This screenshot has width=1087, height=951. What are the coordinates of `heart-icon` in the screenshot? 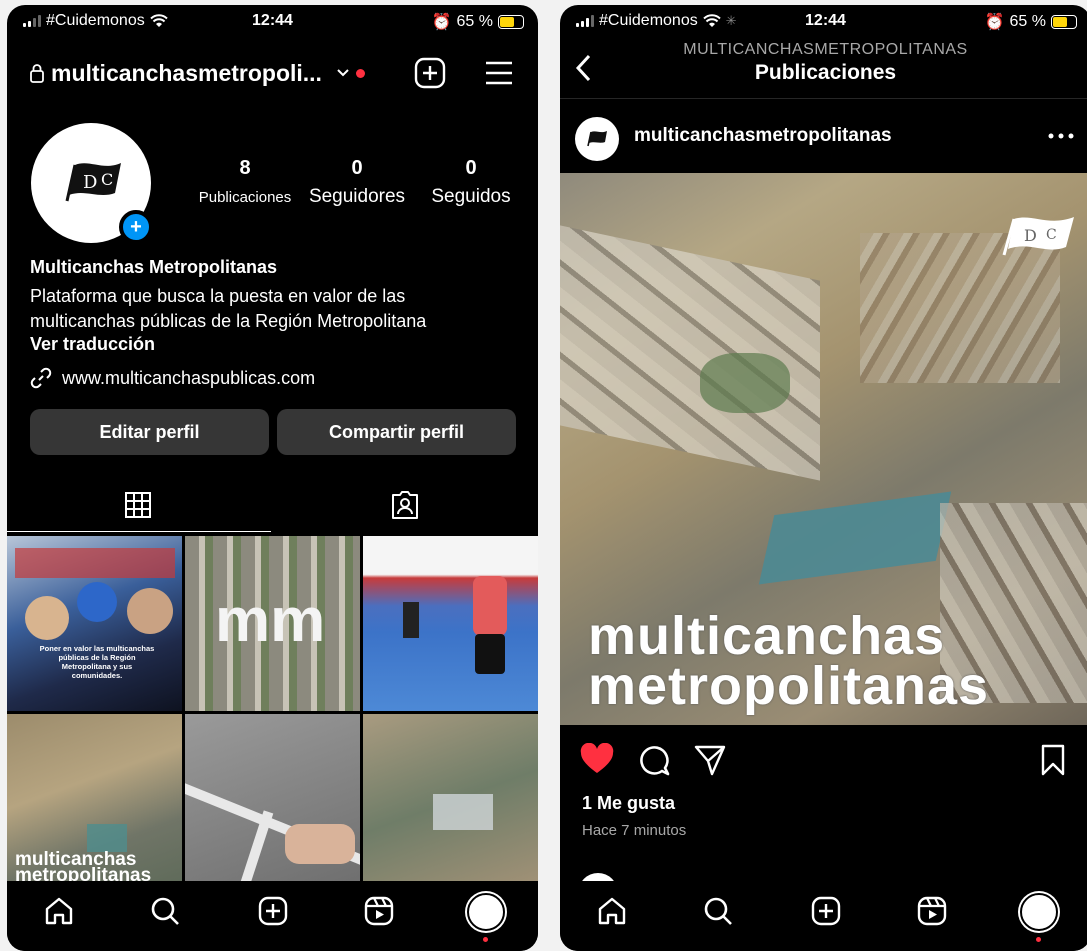 It's located at (597, 759).